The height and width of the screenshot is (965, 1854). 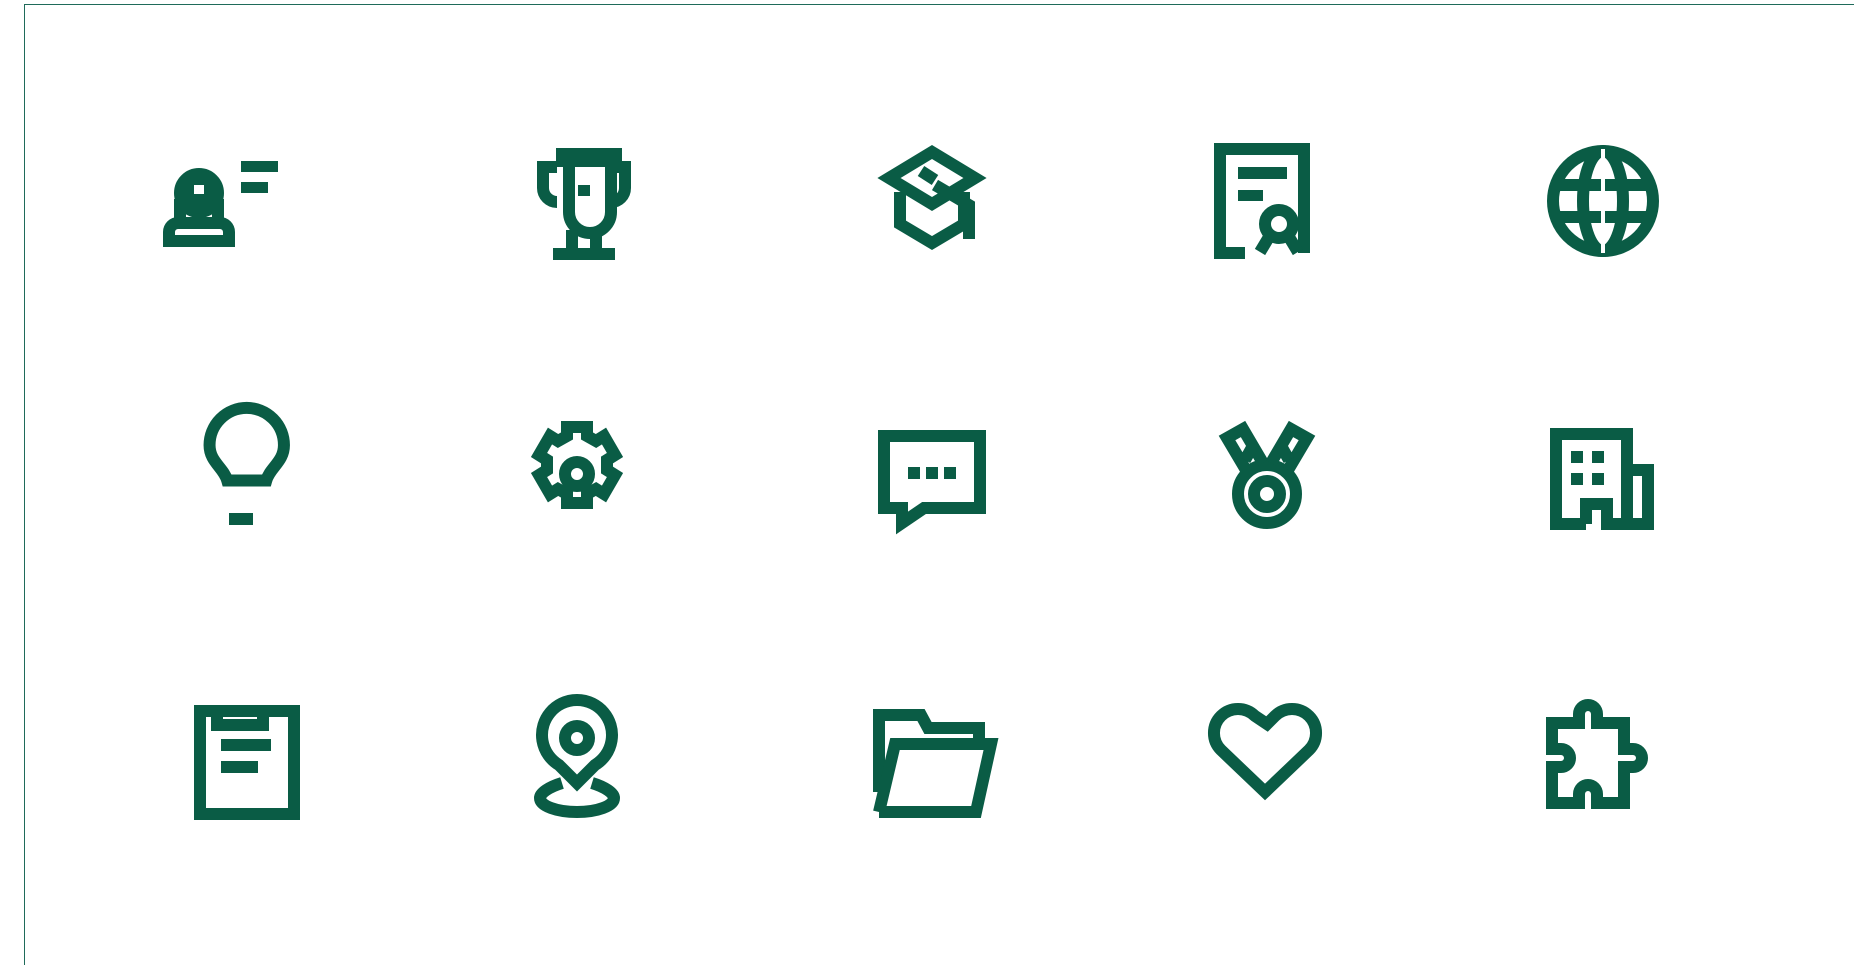 What do you see at coordinates (1603, 488) in the screenshot?
I see `office-building-icon` at bounding box center [1603, 488].